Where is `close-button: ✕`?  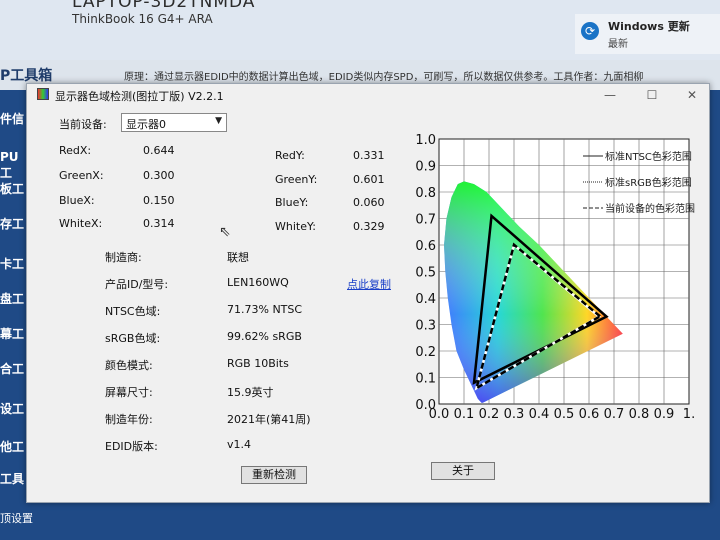 close-button: ✕ is located at coordinates (692, 95).